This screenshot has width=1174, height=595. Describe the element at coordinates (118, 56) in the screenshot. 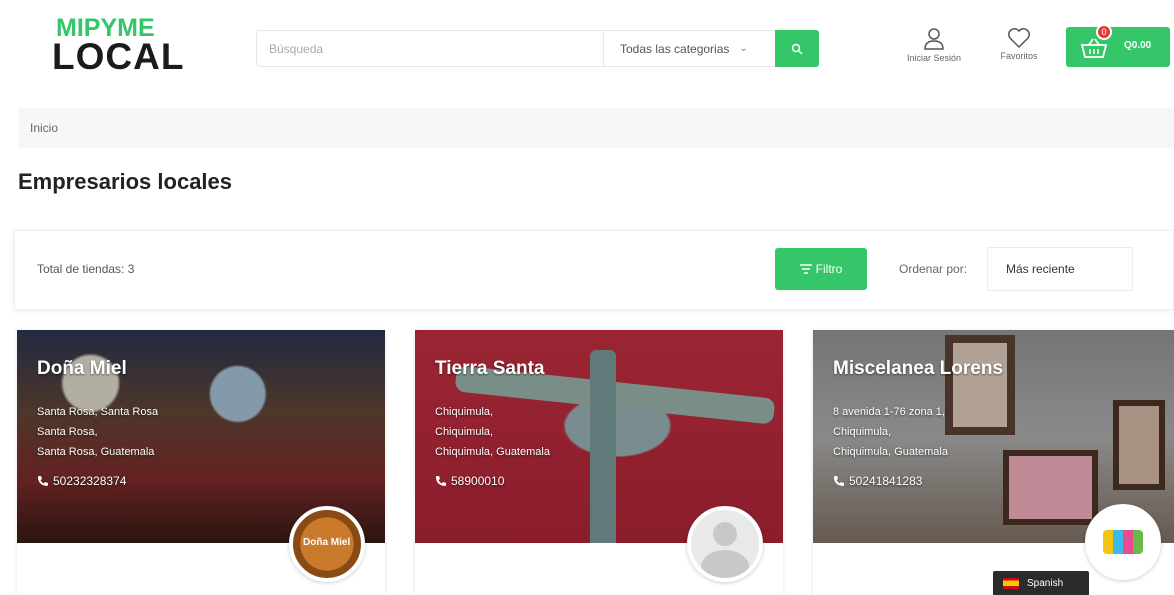

I see `logo-text-bottom: LOCAL` at that location.